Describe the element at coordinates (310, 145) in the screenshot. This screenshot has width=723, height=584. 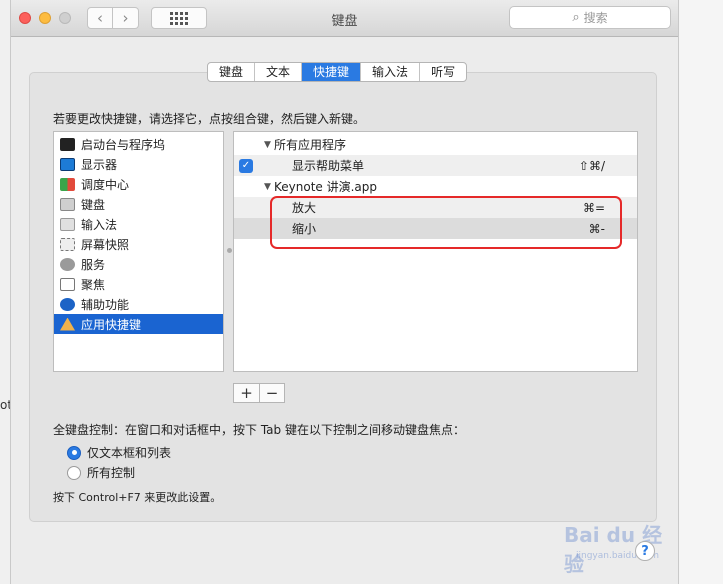
I see `group-label: 所有应用程序` at that location.